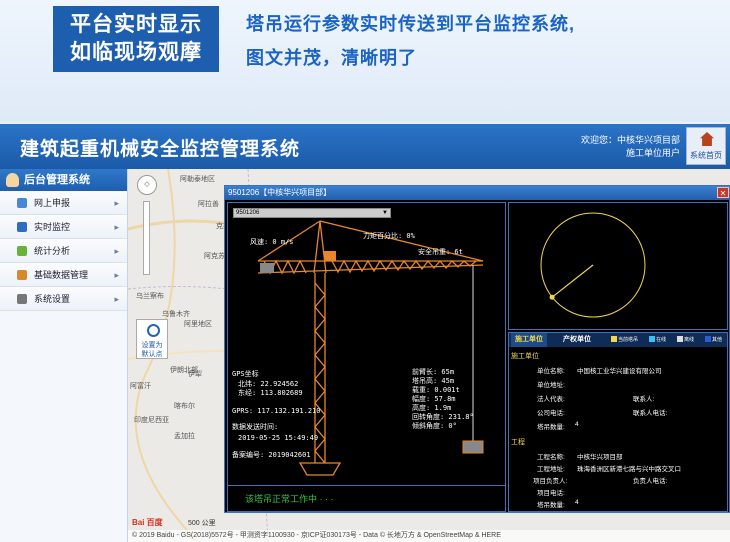 This screenshot has height=542, width=730. Describe the element at coordinates (22, 227) in the screenshot. I see `monitor-icon` at that location.